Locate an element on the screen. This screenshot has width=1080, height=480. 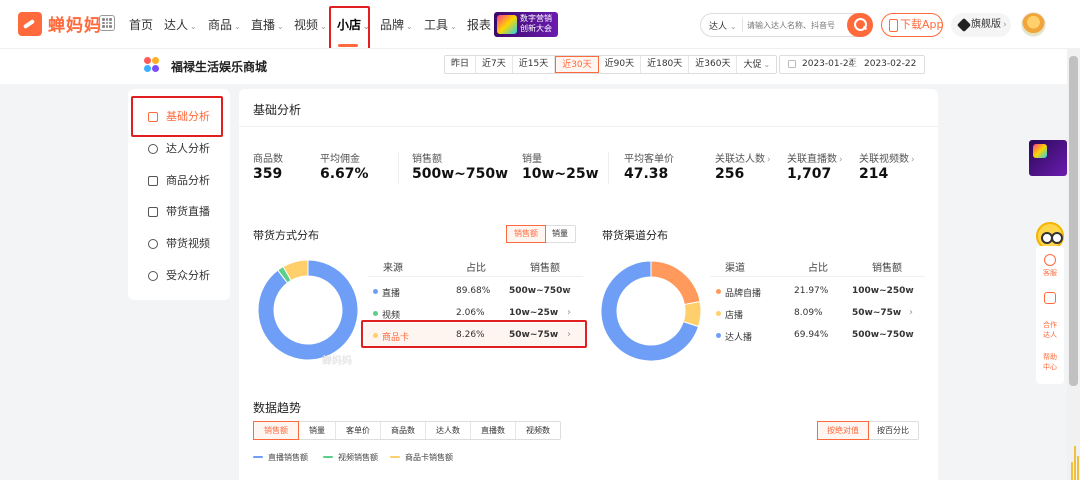
stat-label: 关联直播数 › is located at coordinates (815, 157).